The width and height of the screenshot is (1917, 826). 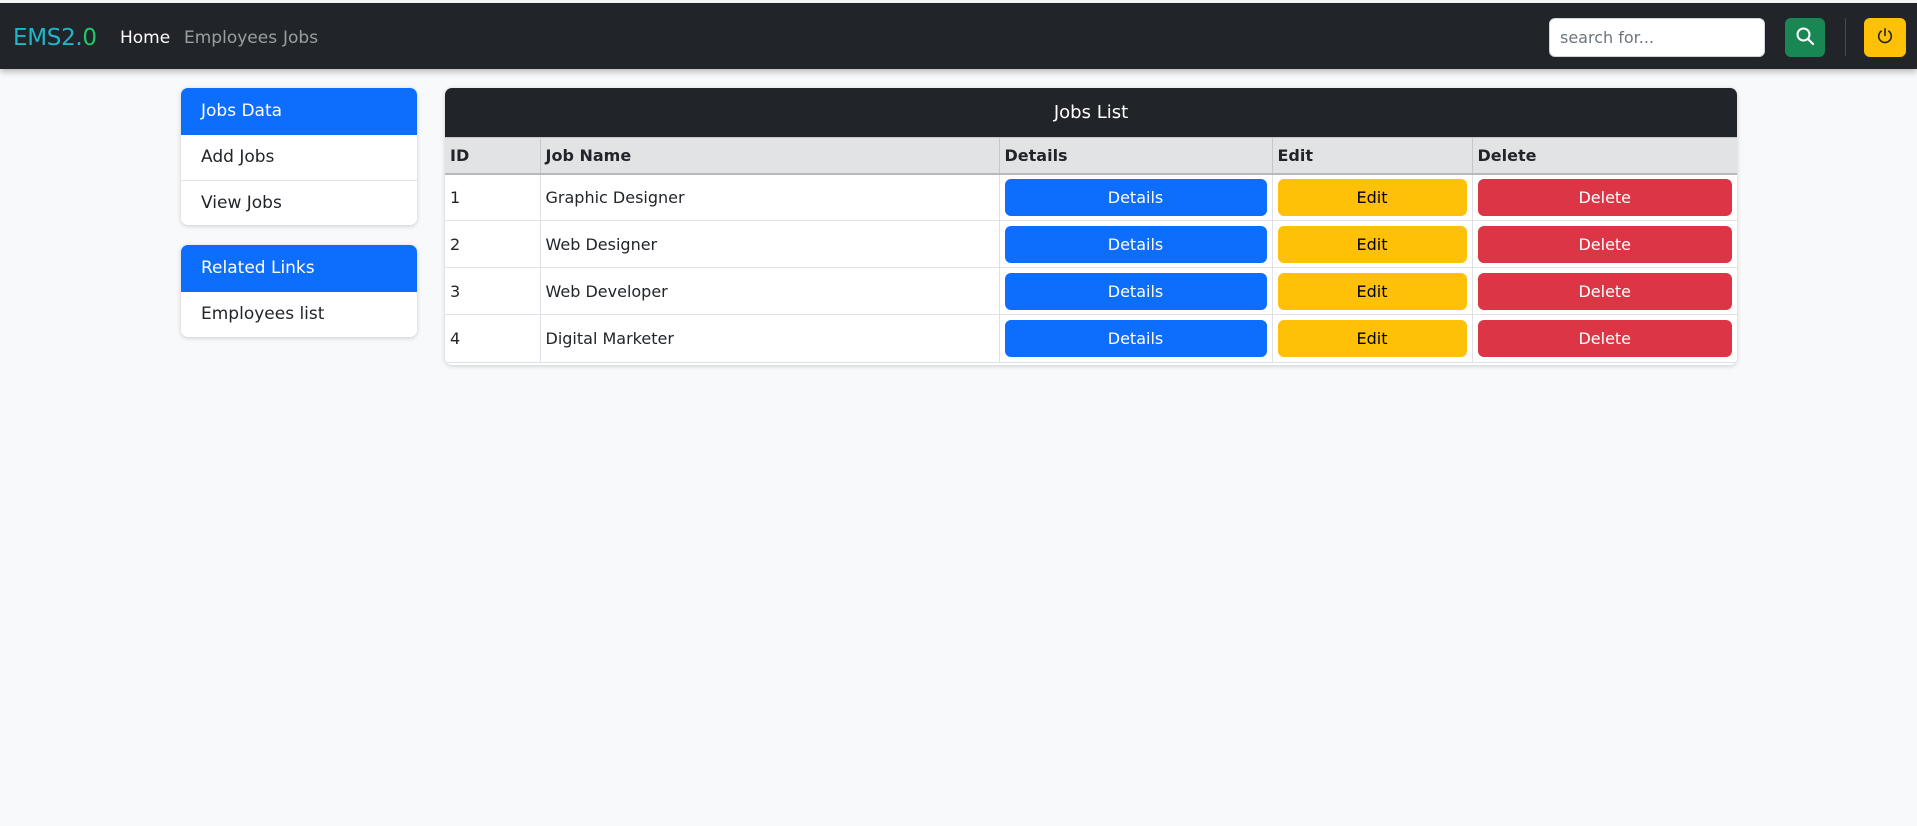 What do you see at coordinates (493, 156) in the screenshot?
I see `column-header-id: ID` at bounding box center [493, 156].